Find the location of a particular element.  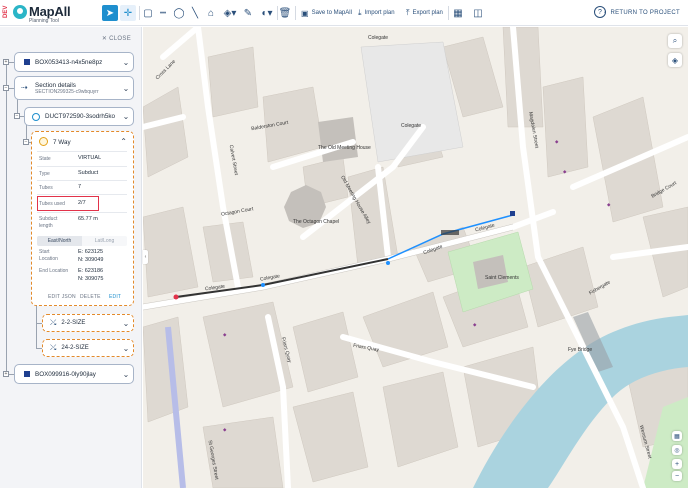

rectangle-tool-icon: ▢ is located at coordinates (148, 13).